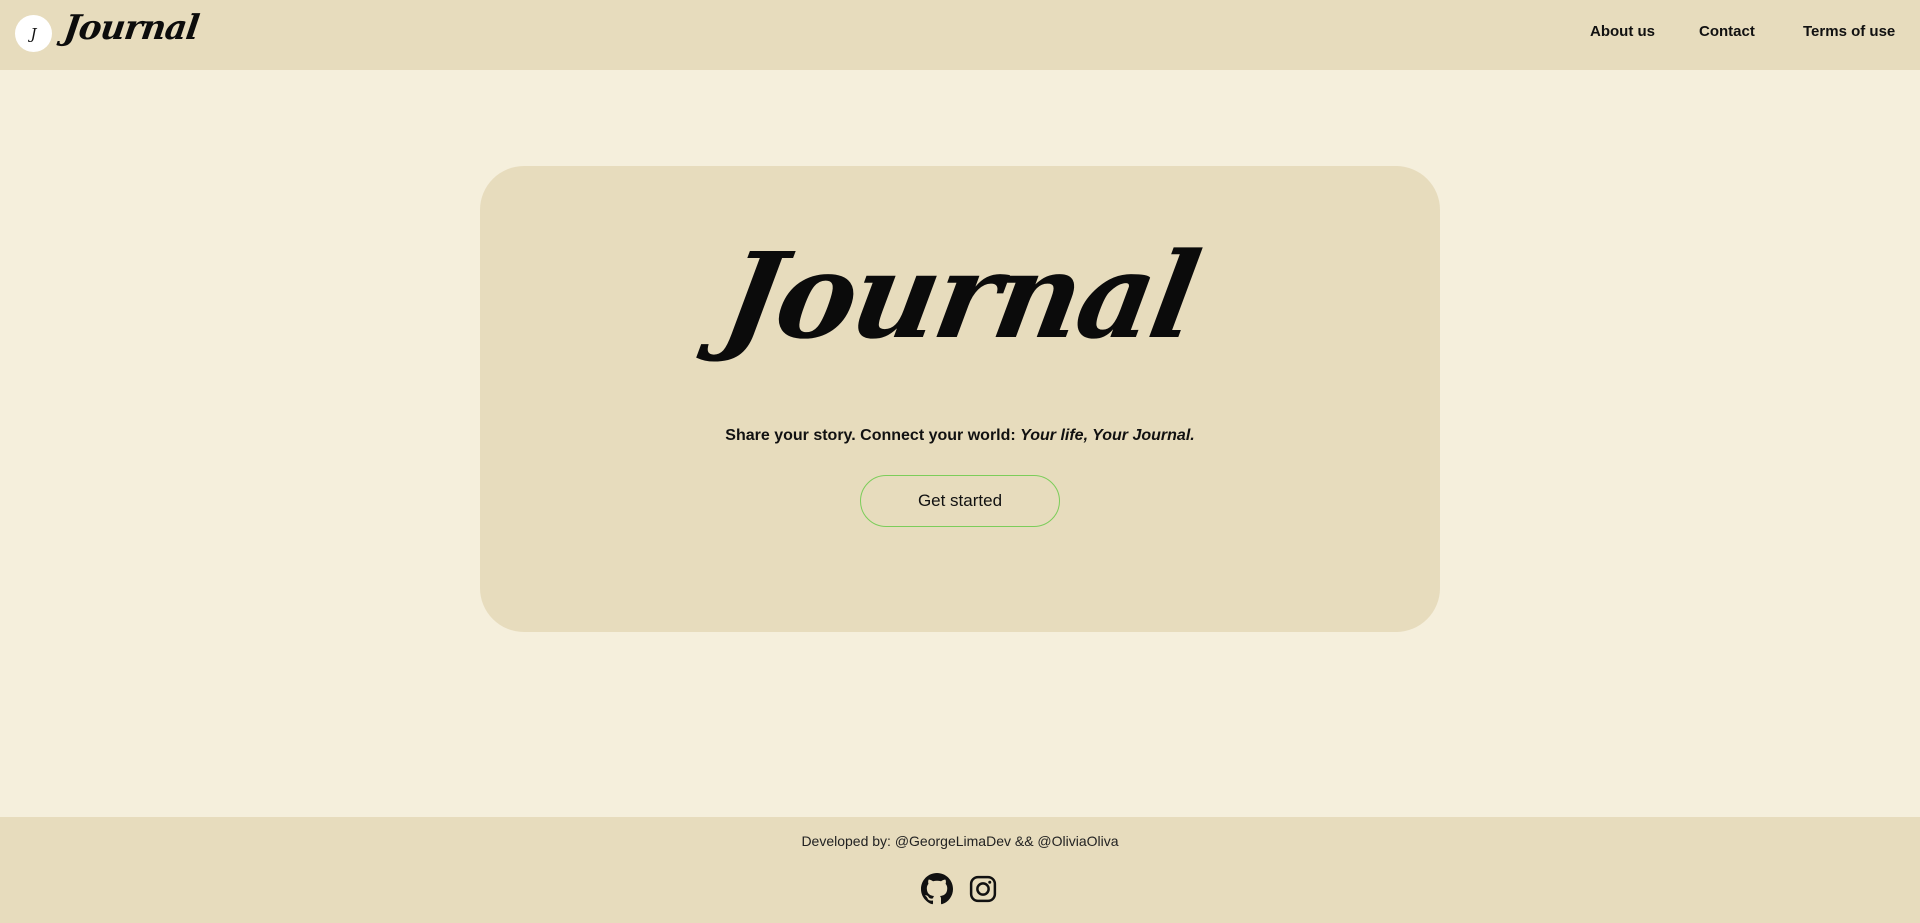 This screenshot has height=923, width=1920. I want to click on tagline-text: Share your story. Connect your world:, so click(873, 435).